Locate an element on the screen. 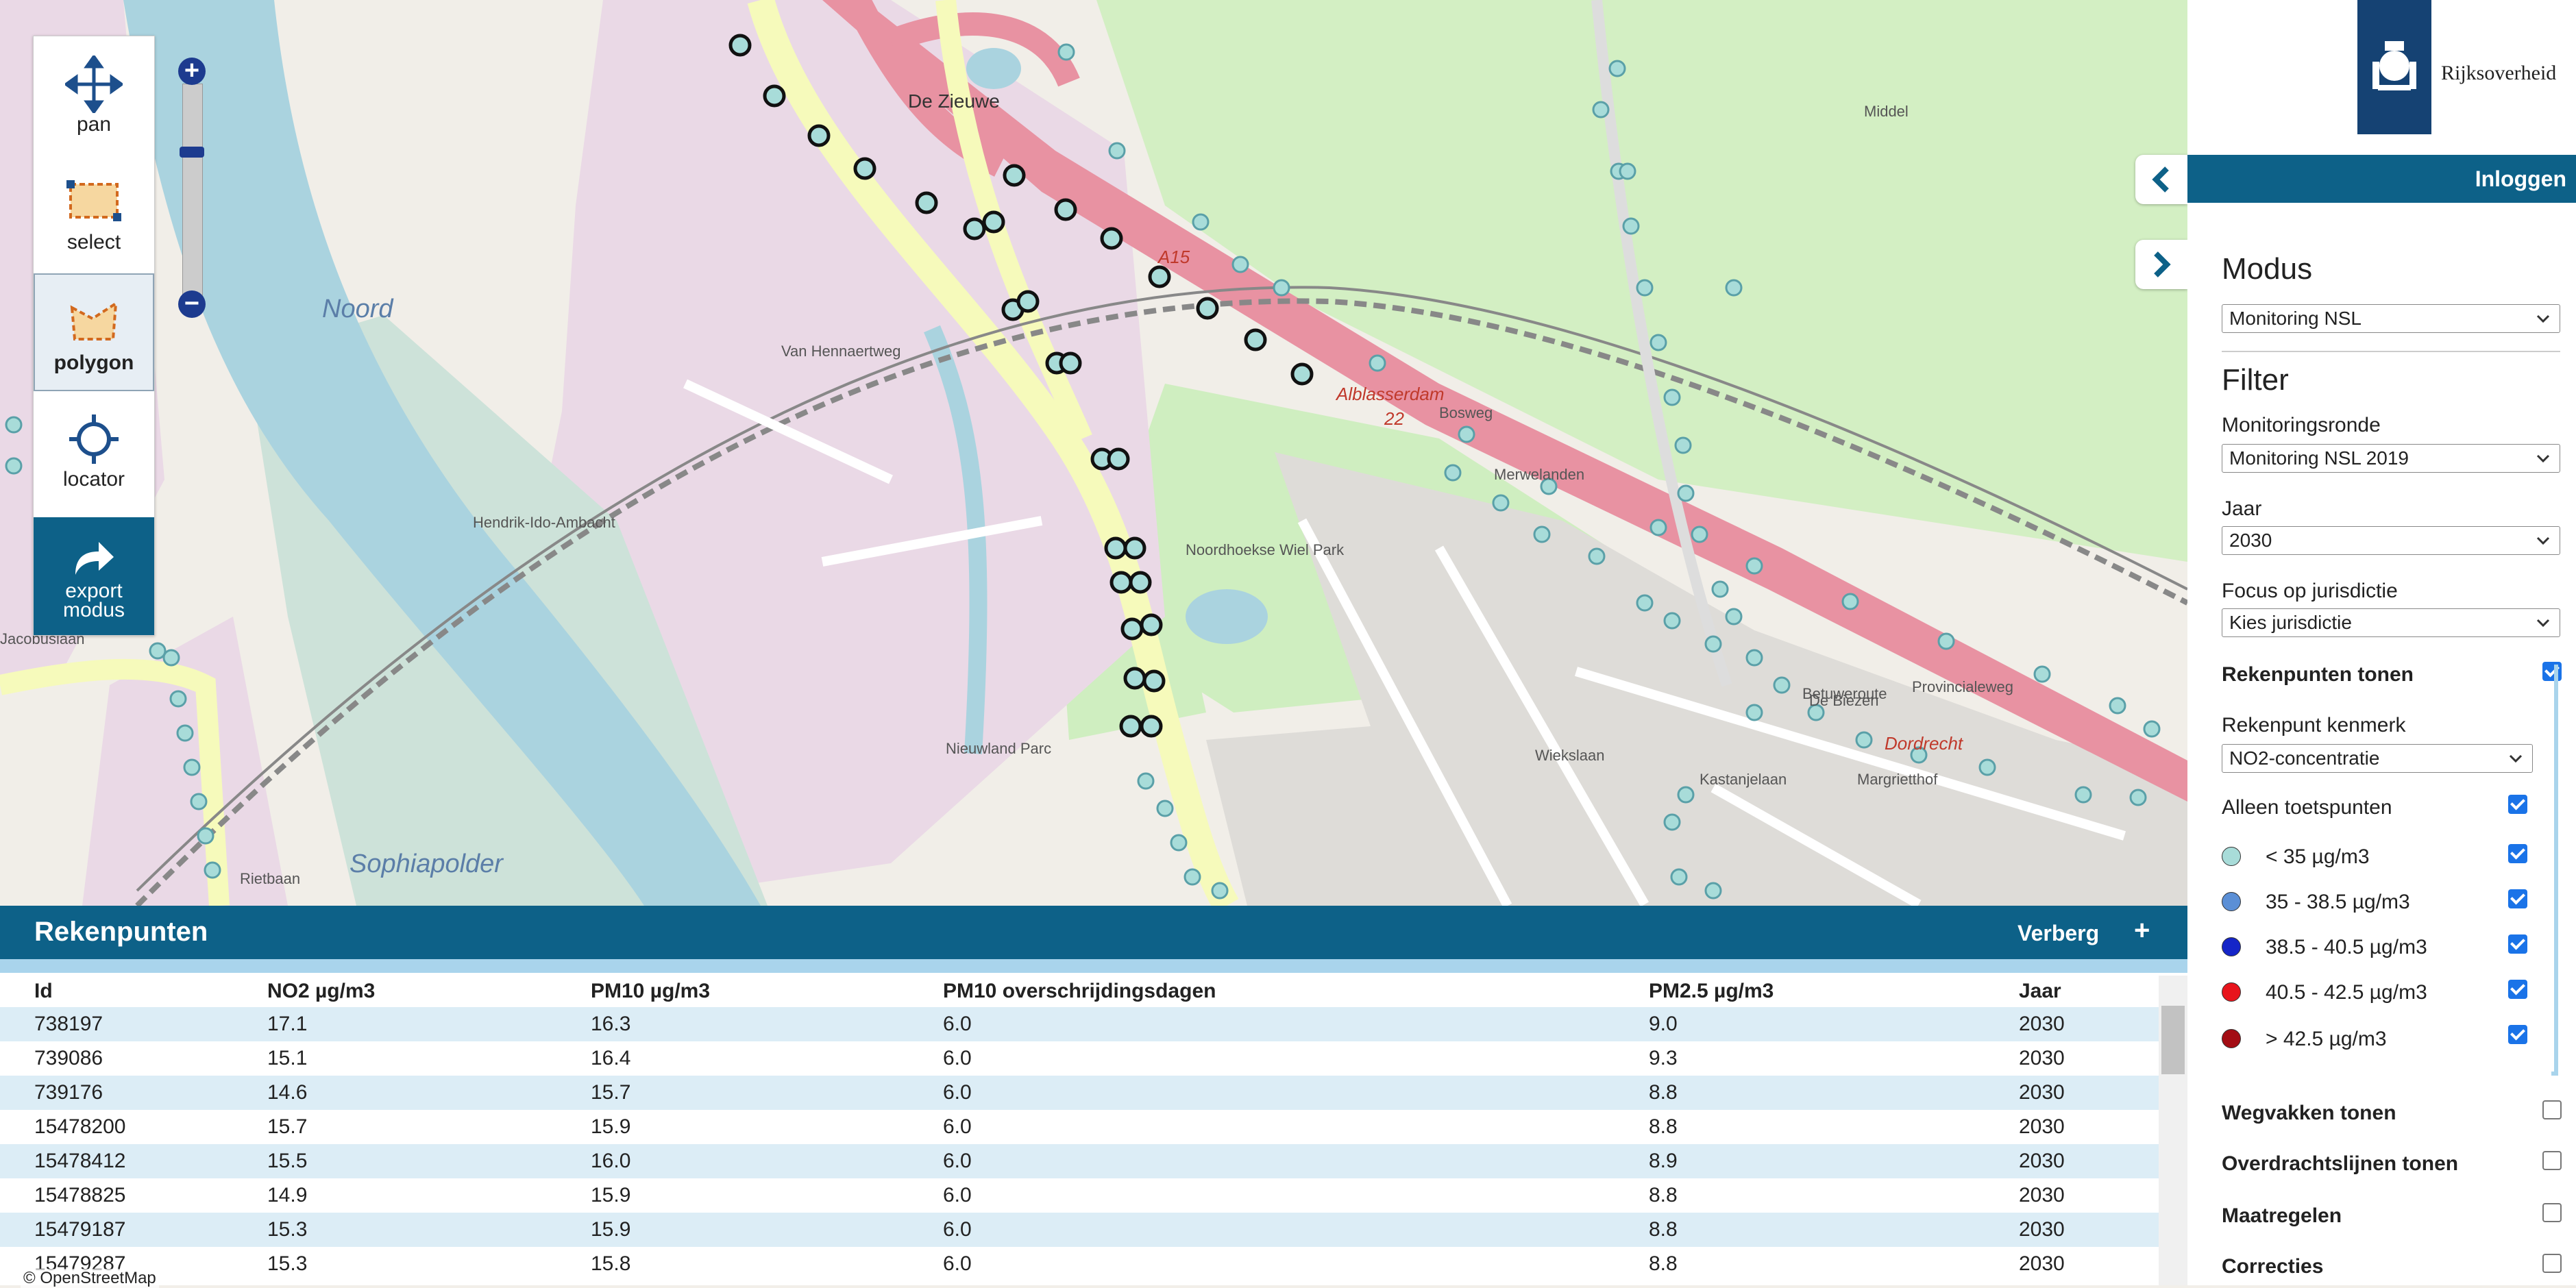 The image size is (2576, 1288). pan-tool-button: pan is located at coordinates (94, 95).